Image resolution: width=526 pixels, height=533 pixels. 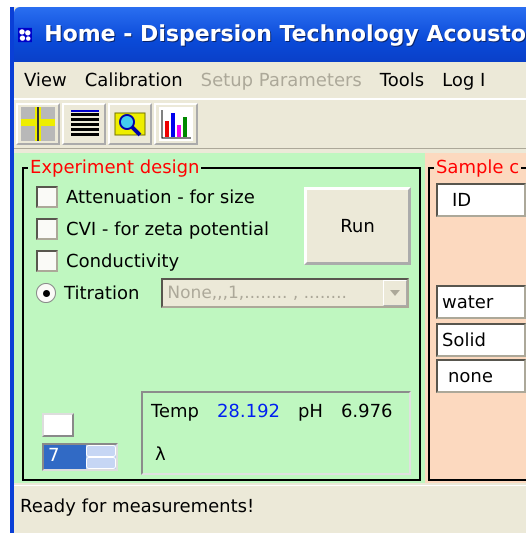 I want to click on menu-item: View, so click(x=45, y=80).